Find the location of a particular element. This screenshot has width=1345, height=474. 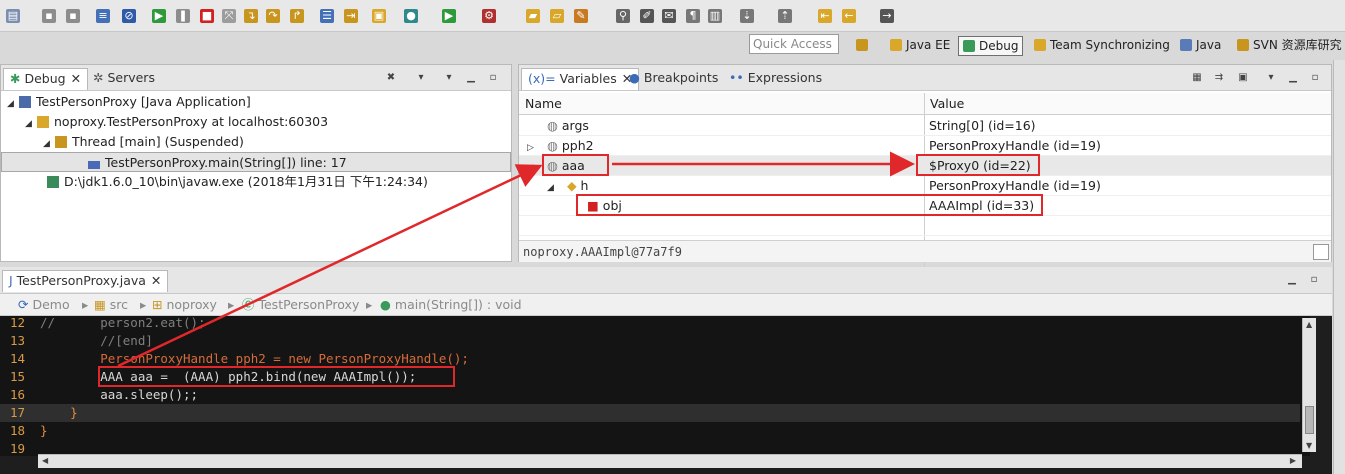

tree-row-launch: ◢ TestPersonProxy [Java Application] is located at coordinates (256, 102).